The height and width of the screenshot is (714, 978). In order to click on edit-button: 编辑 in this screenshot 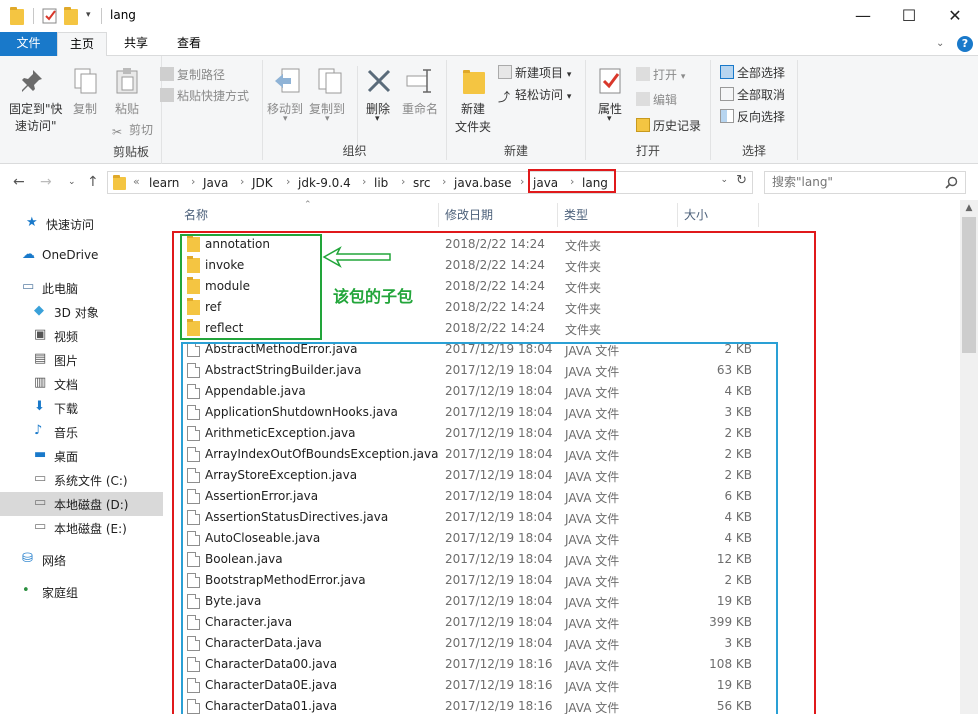, I will do `click(656, 99)`.